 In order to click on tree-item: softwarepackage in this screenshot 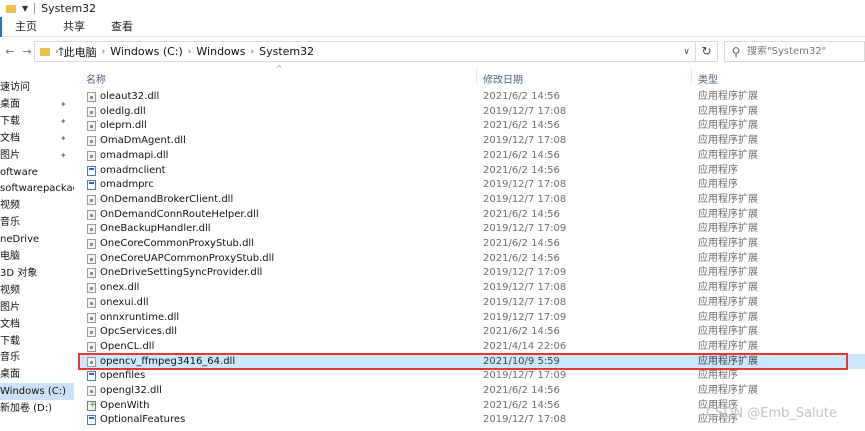, I will do `click(37, 188)`.